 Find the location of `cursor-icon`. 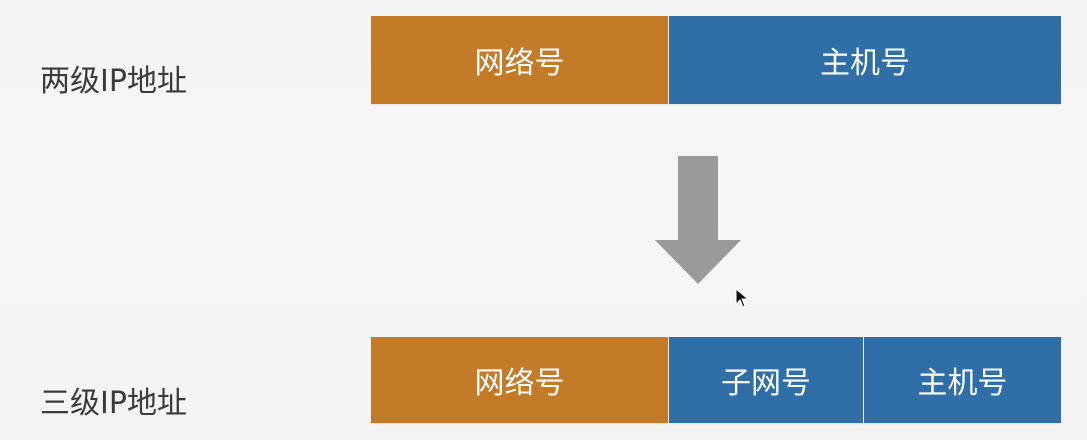

cursor-icon is located at coordinates (742, 298).